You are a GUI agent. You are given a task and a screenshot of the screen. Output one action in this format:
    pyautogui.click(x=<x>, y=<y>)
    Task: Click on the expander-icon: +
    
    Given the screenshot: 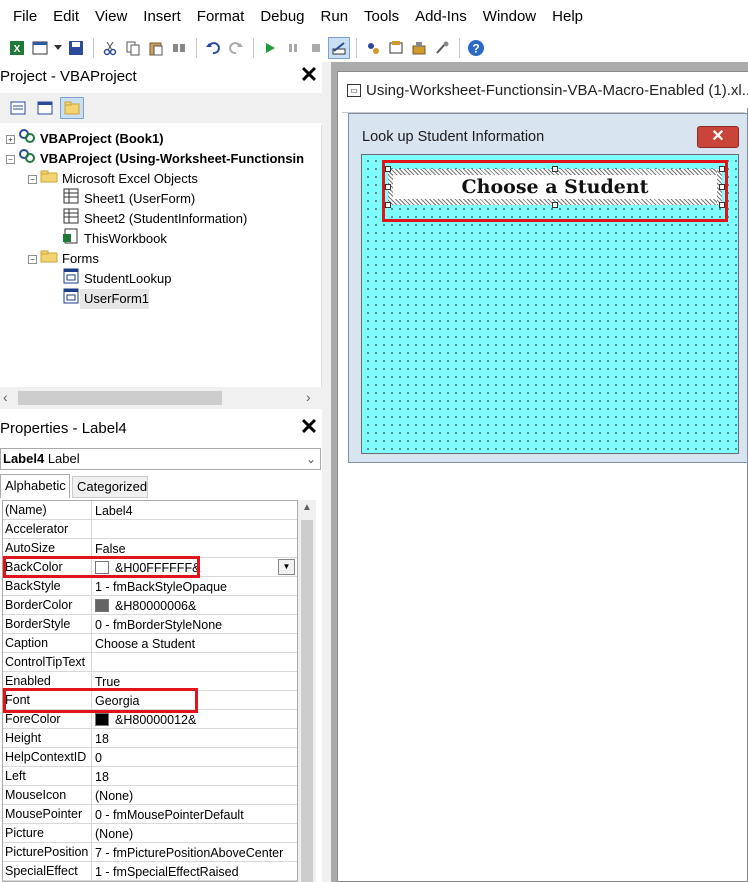 What is the action you would take?
    pyautogui.click(x=10, y=139)
    